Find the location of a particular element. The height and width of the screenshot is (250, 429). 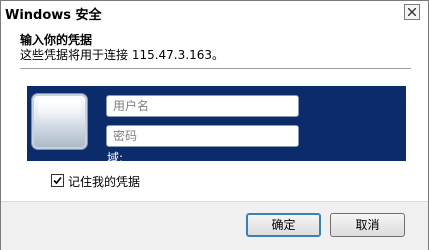

title-bar: Windows 安全 is located at coordinates (214, 12).